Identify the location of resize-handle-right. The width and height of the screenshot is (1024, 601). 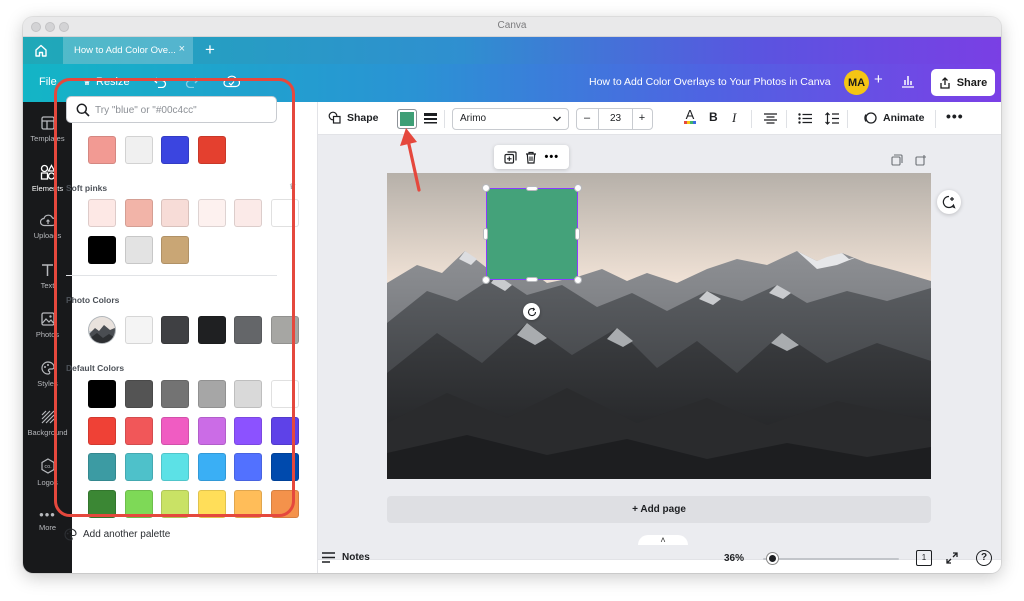
(577, 234).